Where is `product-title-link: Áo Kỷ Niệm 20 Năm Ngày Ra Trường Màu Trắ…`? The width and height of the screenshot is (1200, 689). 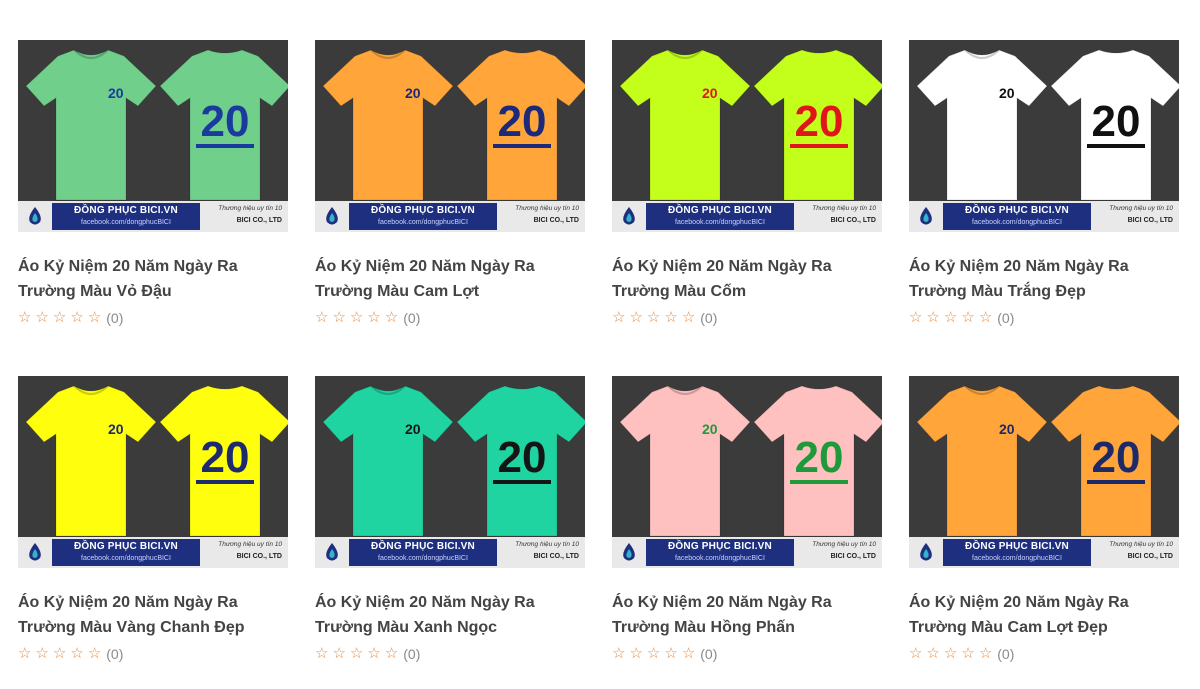
product-title-link: Áo Kỷ Niệm 20 Năm Ngày Ra Trường Màu Trắ… is located at coordinates (1044, 279).